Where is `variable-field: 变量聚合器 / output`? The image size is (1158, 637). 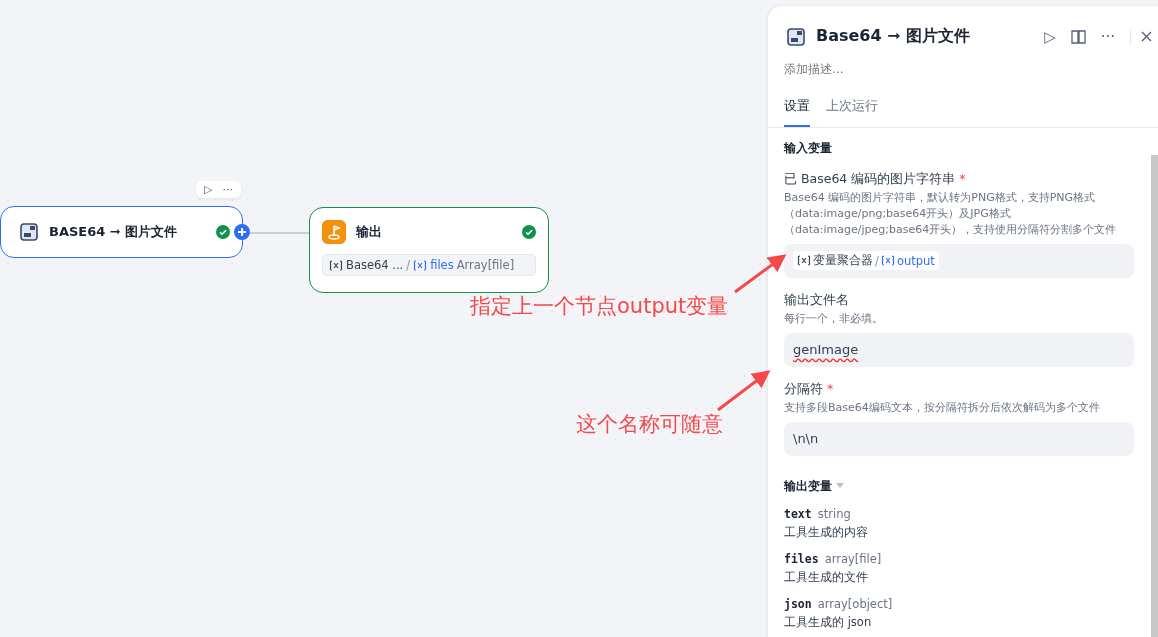
variable-field: 变量聚合器 / output is located at coordinates (959, 260).